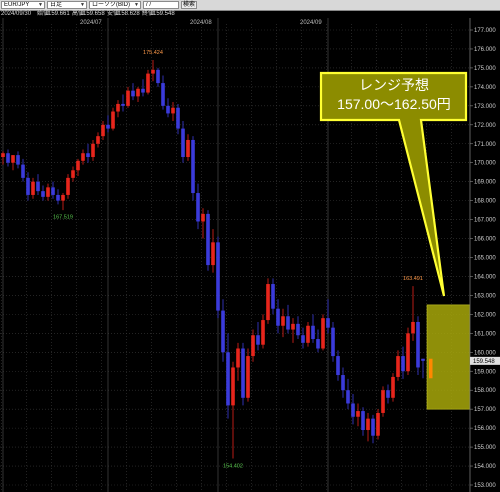 The width and height of the screenshot is (500, 492). I want to click on low-value: 158.628, so click(129, 14).